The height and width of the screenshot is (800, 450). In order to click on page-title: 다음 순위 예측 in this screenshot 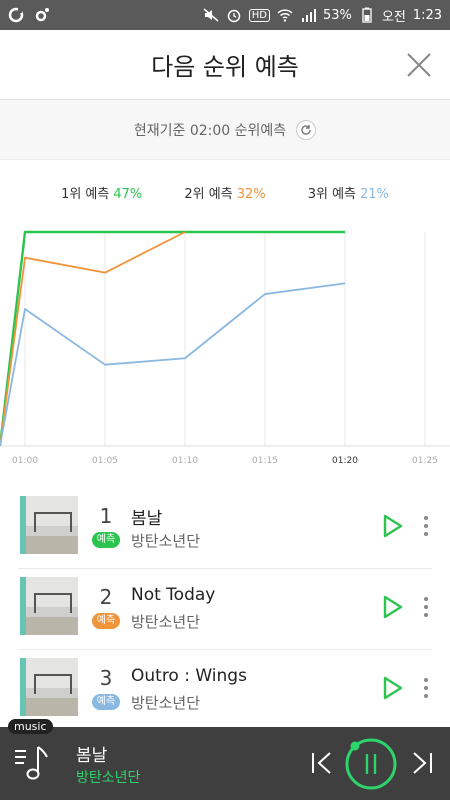, I will do `click(225, 67)`.